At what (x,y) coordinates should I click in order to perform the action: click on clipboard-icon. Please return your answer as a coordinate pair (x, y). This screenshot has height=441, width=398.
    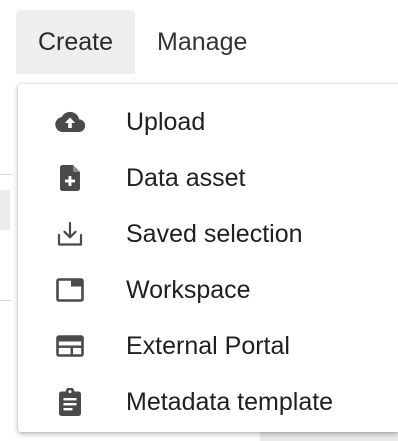
    Looking at the image, I should click on (70, 402).